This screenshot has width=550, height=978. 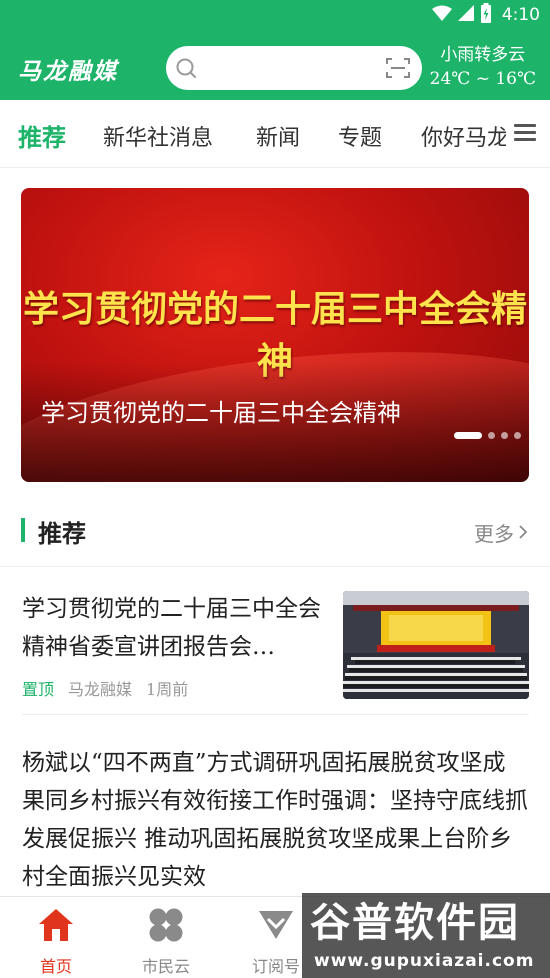 What do you see at coordinates (166, 925) in the screenshot?
I see `clover-icon` at bounding box center [166, 925].